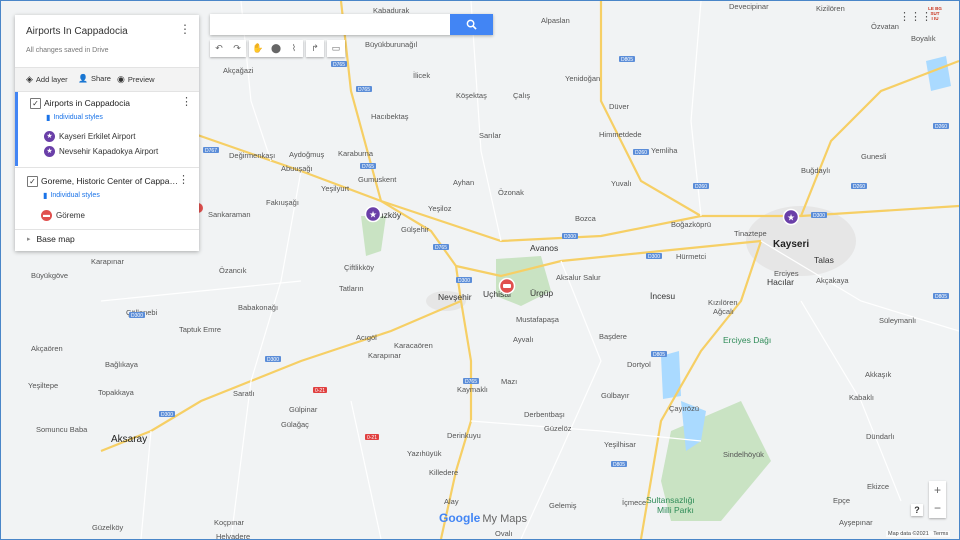 The image size is (960, 540). I want to click on marker-icon: ⬤, so click(276, 48).